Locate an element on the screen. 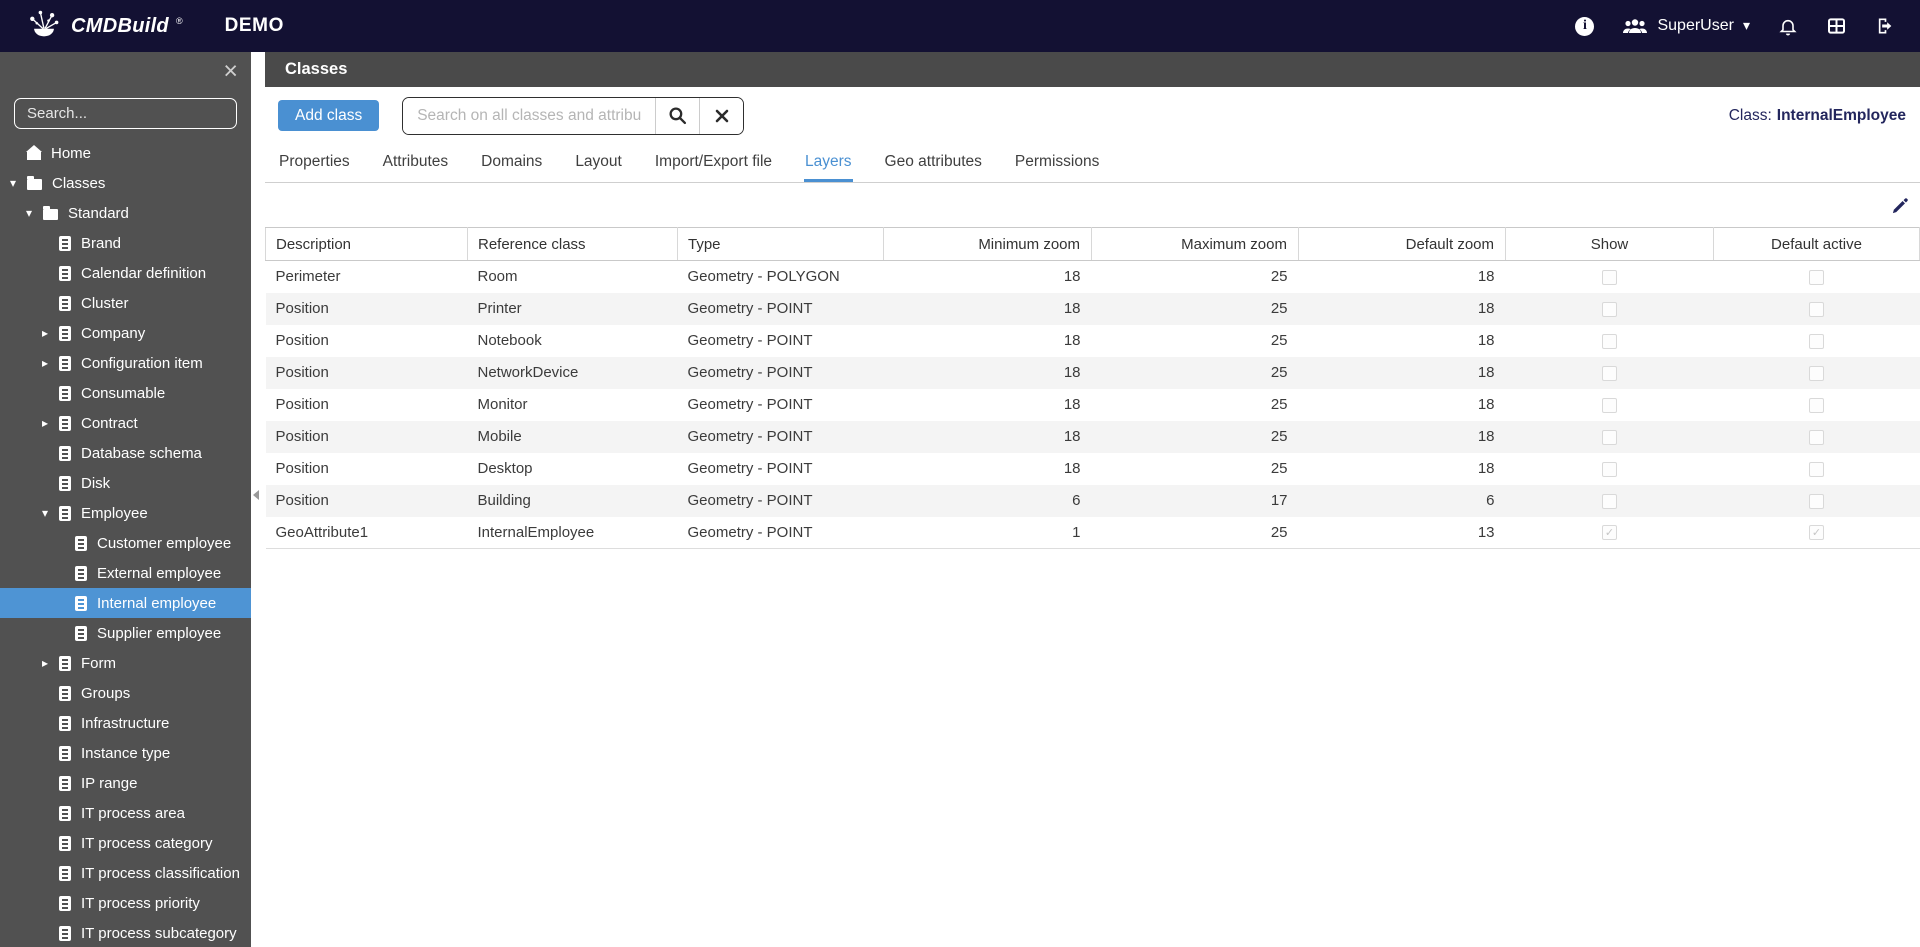 The width and height of the screenshot is (1920, 947). sidebar-tree-item: IT process area is located at coordinates (125, 813).